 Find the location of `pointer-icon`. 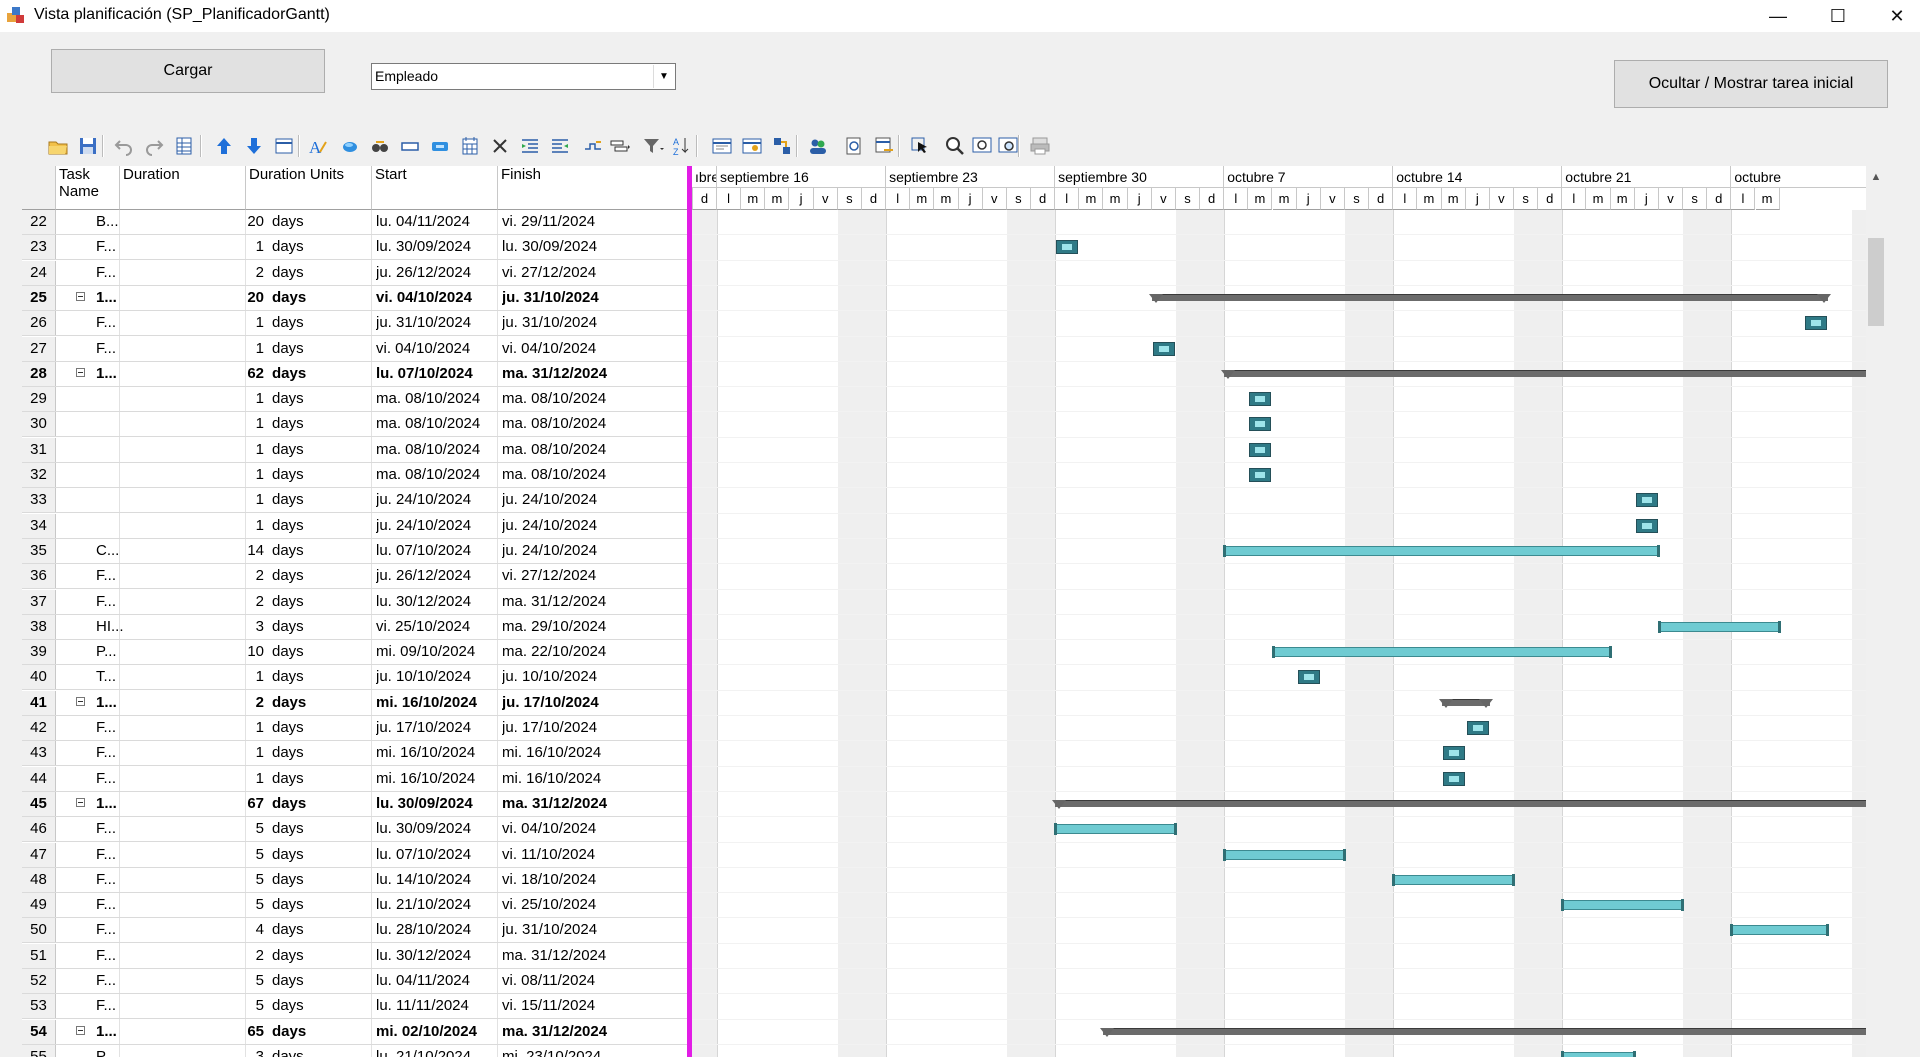

pointer-icon is located at coordinates (920, 146).